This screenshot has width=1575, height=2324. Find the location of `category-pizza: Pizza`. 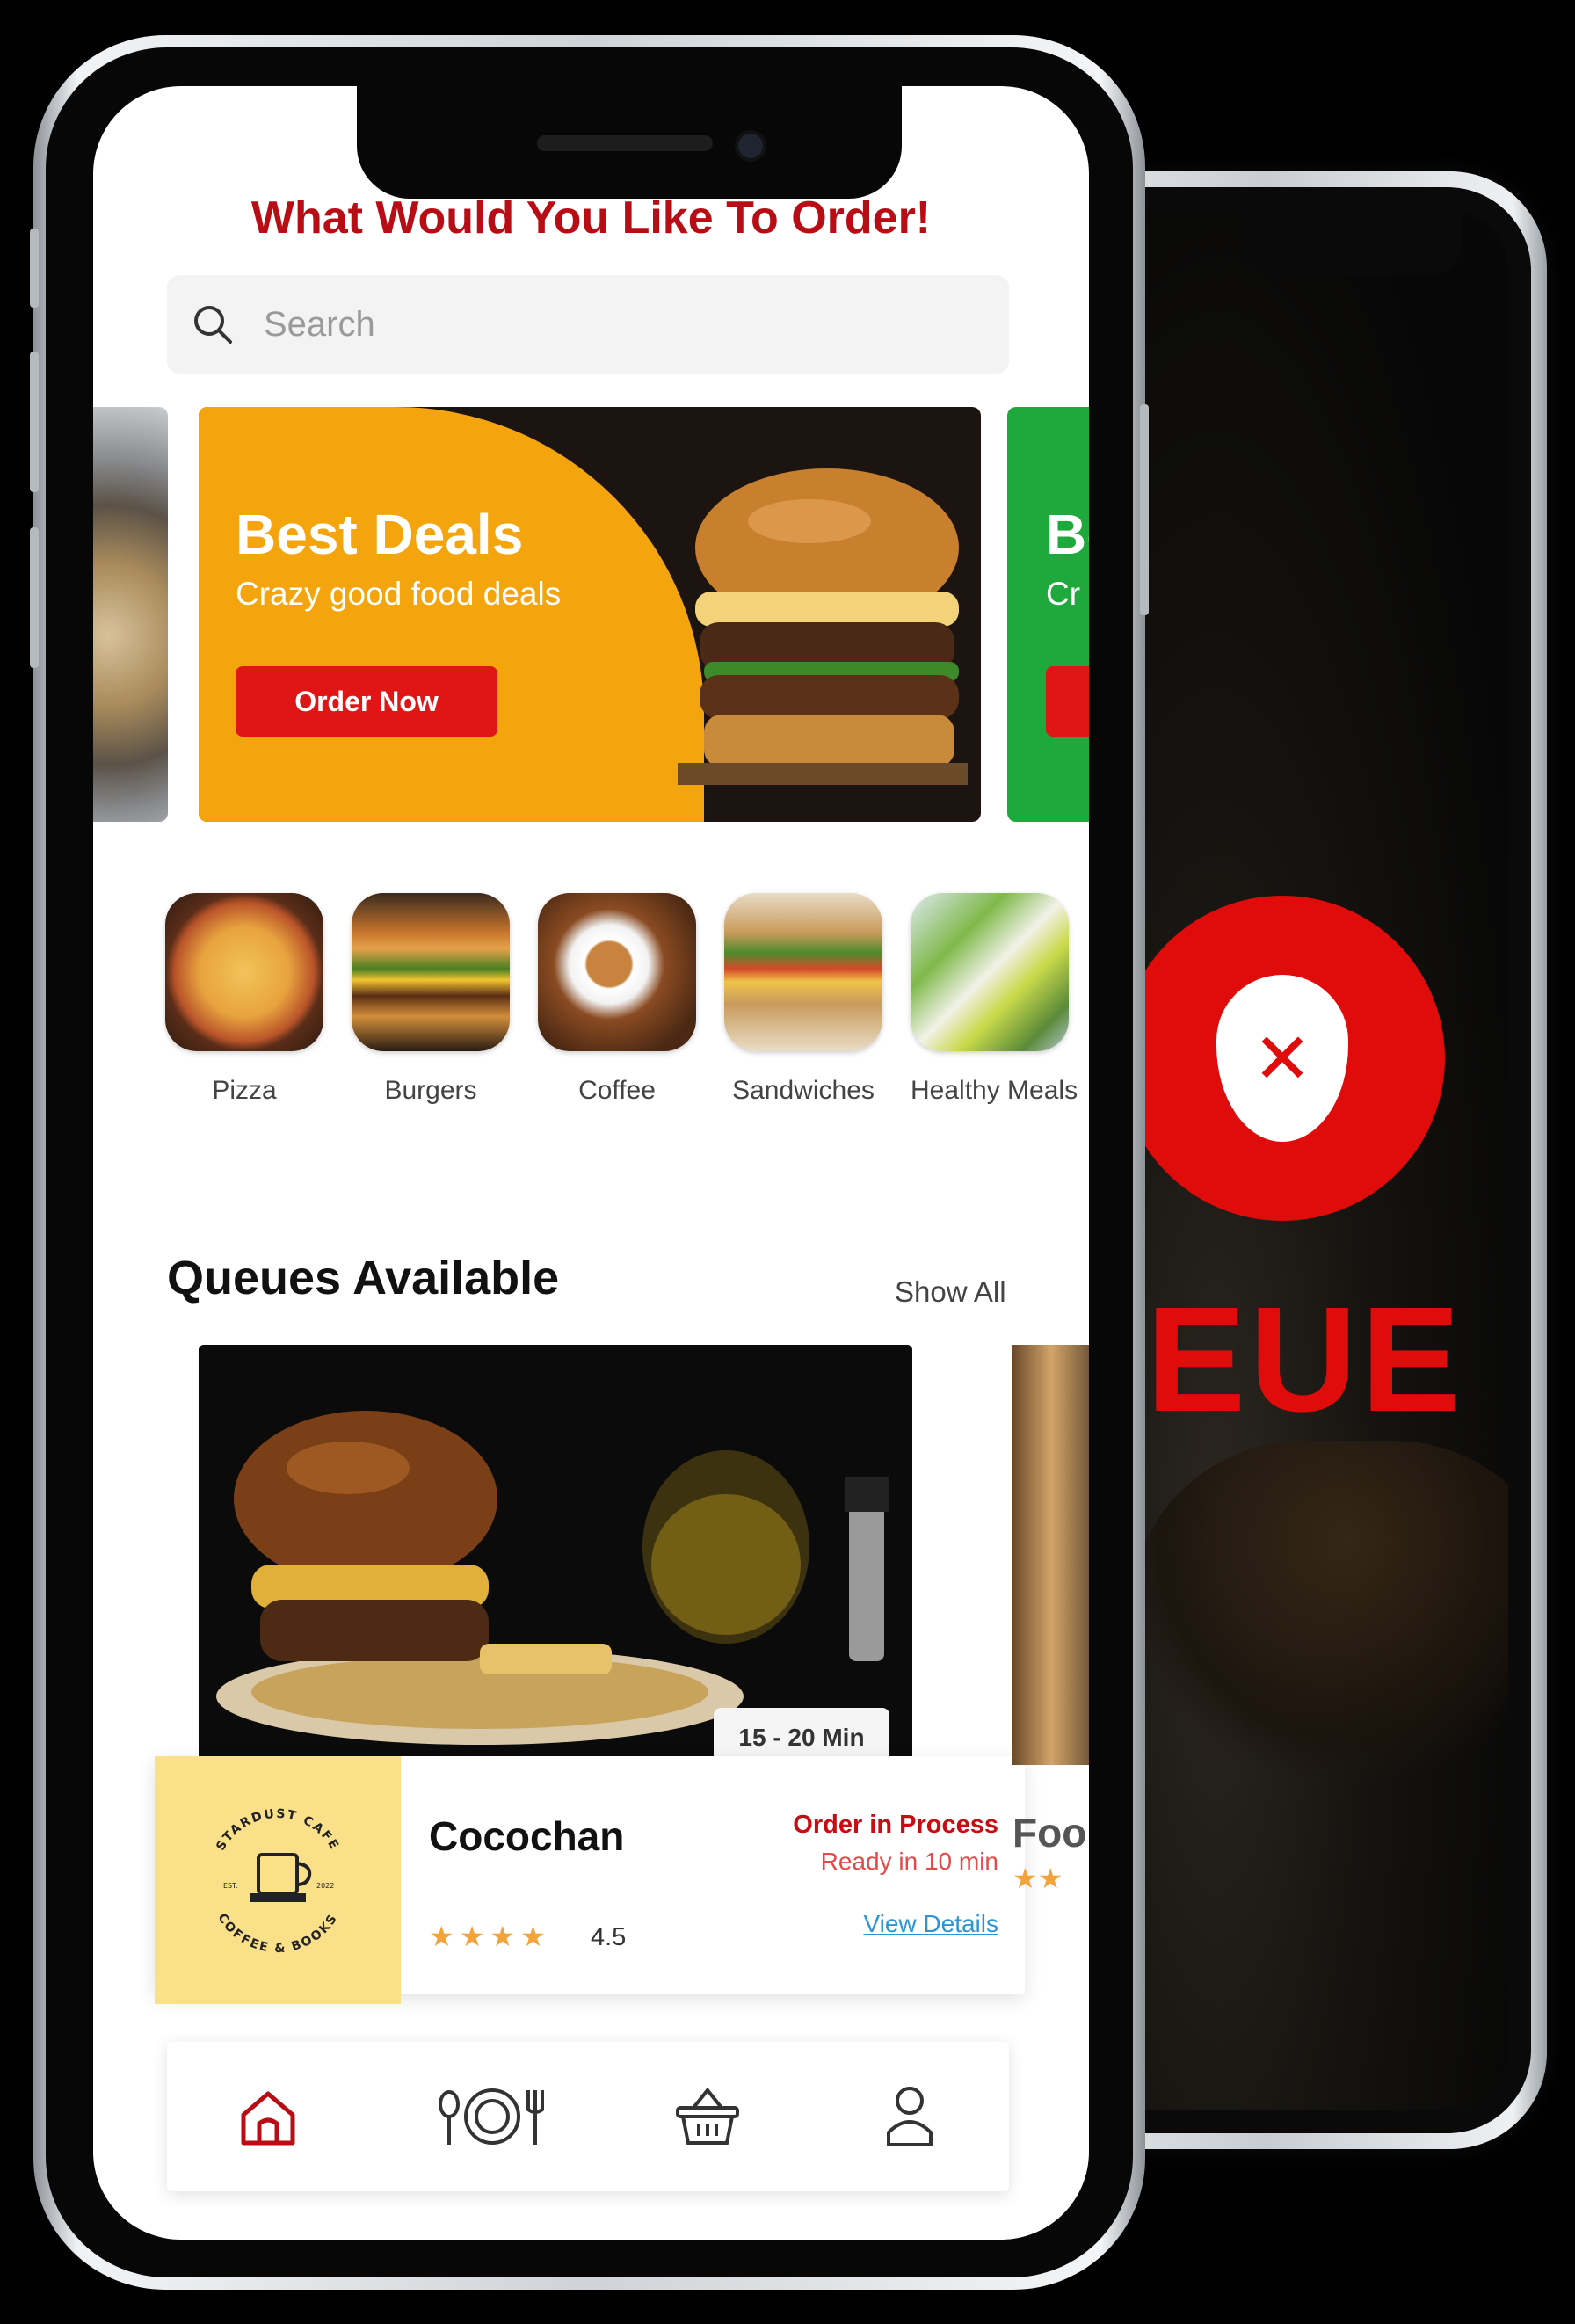

category-pizza: Pizza is located at coordinates (244, 999).